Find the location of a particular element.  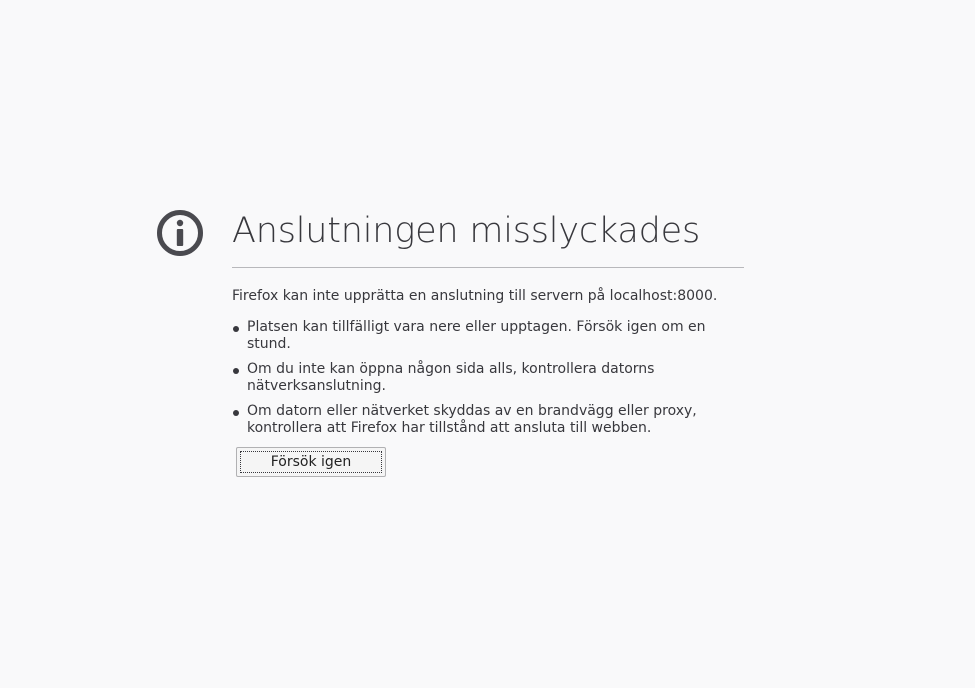

retry-button: Försök igen is located at coordinates (311, 462).